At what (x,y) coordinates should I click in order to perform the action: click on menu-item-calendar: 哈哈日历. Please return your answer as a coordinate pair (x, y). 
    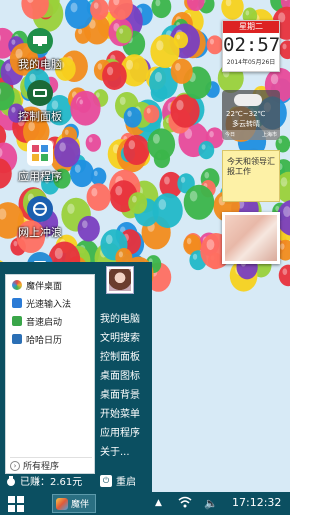
    Looking at the image, I should click on (37, 339).